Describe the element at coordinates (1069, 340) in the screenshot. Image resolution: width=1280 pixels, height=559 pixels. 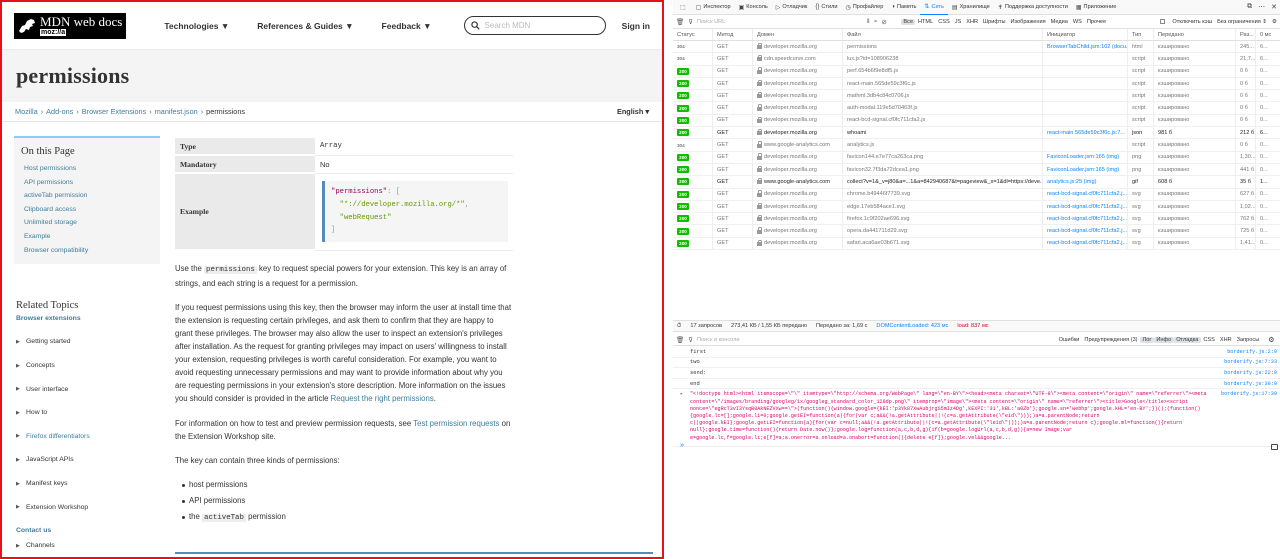
I see `console-filter-button: Ошибки` at that location.